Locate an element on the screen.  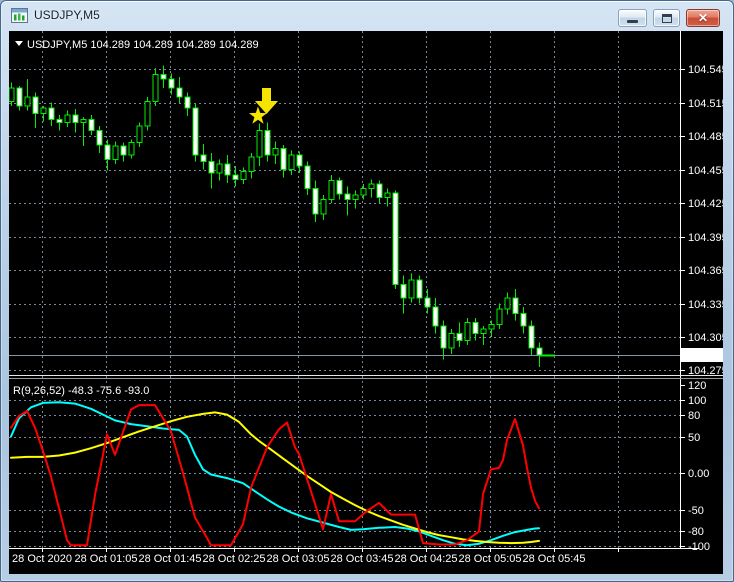
price-axis-label: 104.485 is located at coordinates (705, 137).